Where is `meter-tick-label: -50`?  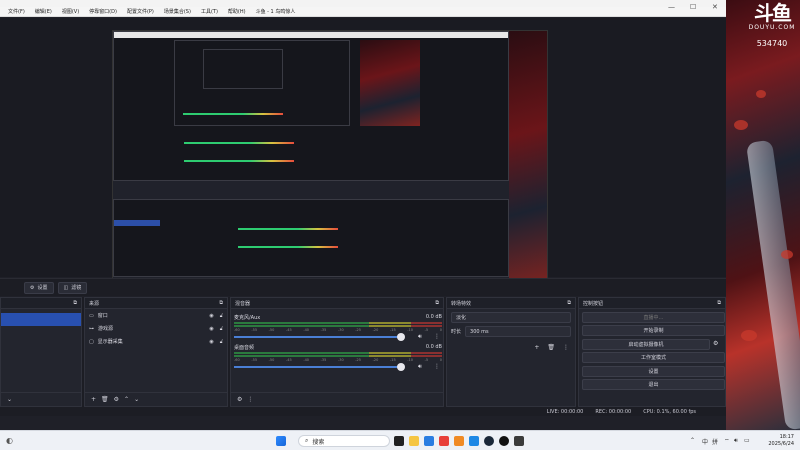
meter-tick-label: -50 is located at coordinates (271, 330).